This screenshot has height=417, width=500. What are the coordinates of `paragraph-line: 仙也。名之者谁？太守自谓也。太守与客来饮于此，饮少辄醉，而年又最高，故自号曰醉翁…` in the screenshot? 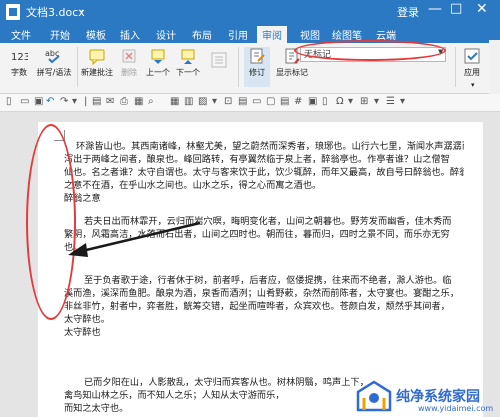 It's located at (264, 172).